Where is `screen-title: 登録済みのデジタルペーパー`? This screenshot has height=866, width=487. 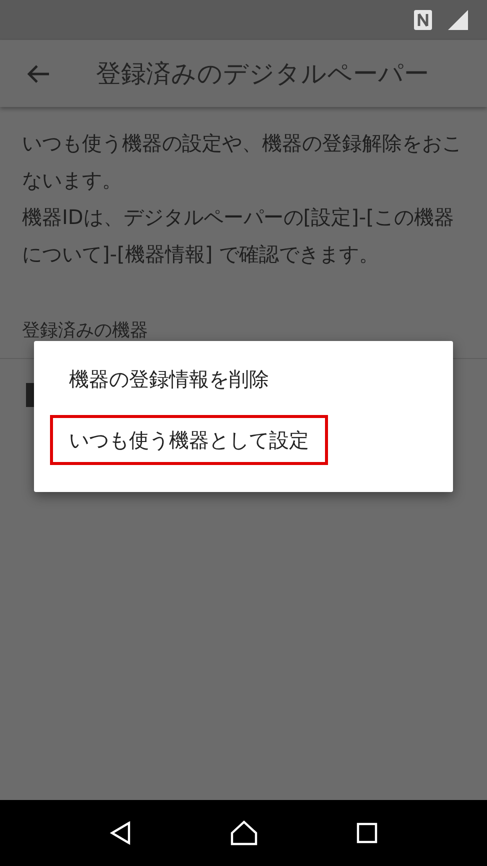 screen-title: 登録済みのデジタルペーパー is located at coordinates (262, 74).